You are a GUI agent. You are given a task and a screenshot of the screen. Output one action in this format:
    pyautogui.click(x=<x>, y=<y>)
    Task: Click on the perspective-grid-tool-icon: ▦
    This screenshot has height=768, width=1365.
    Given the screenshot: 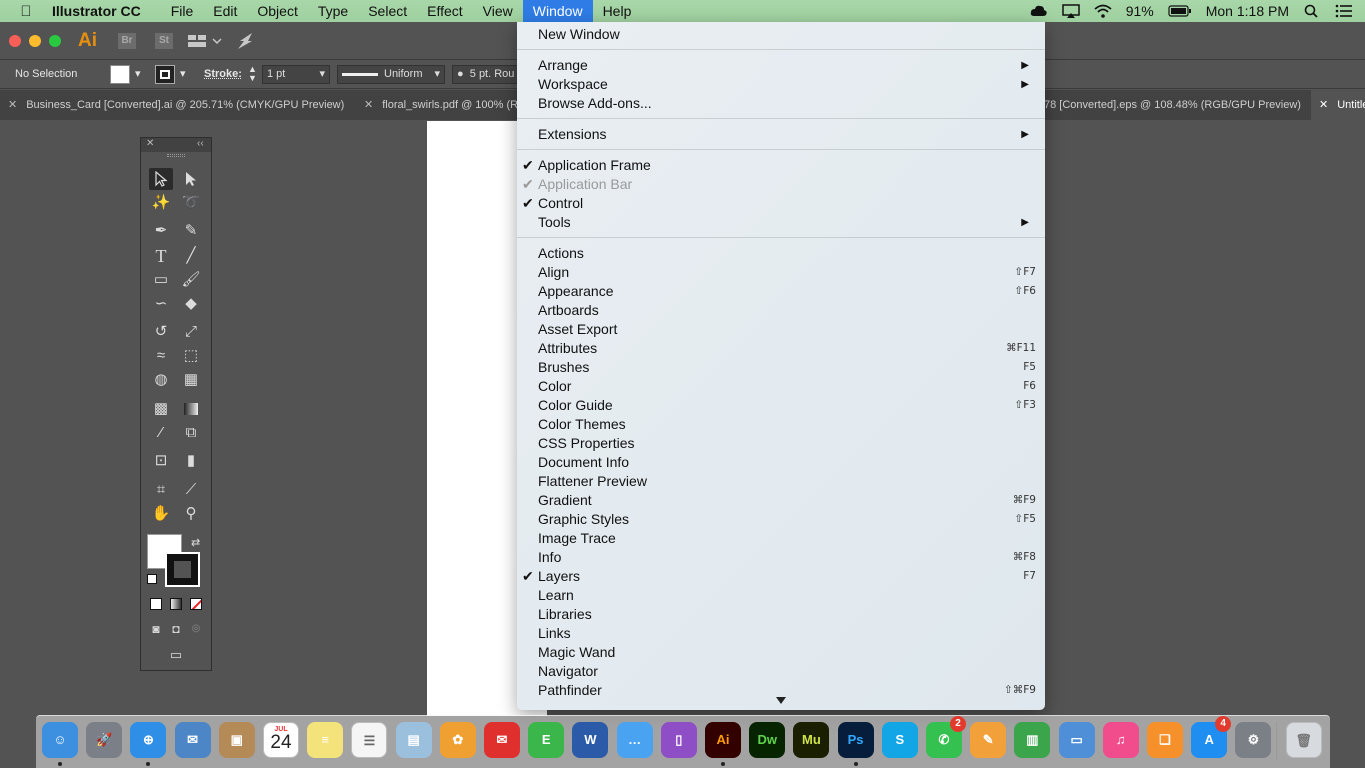 What is the action you would take?
    pyautogui.click(x=191, y=380)
    